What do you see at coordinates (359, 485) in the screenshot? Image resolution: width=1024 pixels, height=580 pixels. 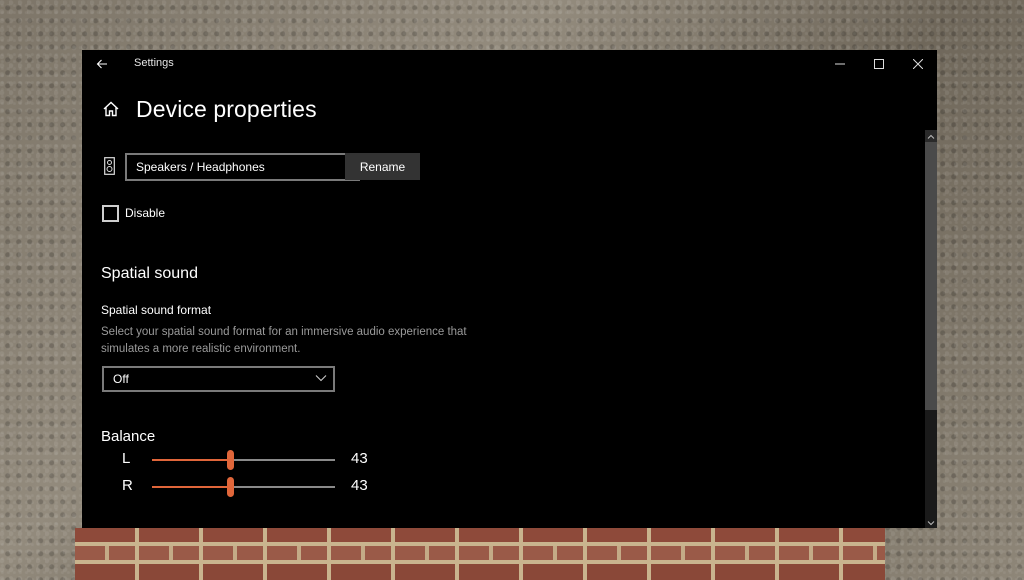 I see `right-channel-value: 43` at bounding box center [359, 485].